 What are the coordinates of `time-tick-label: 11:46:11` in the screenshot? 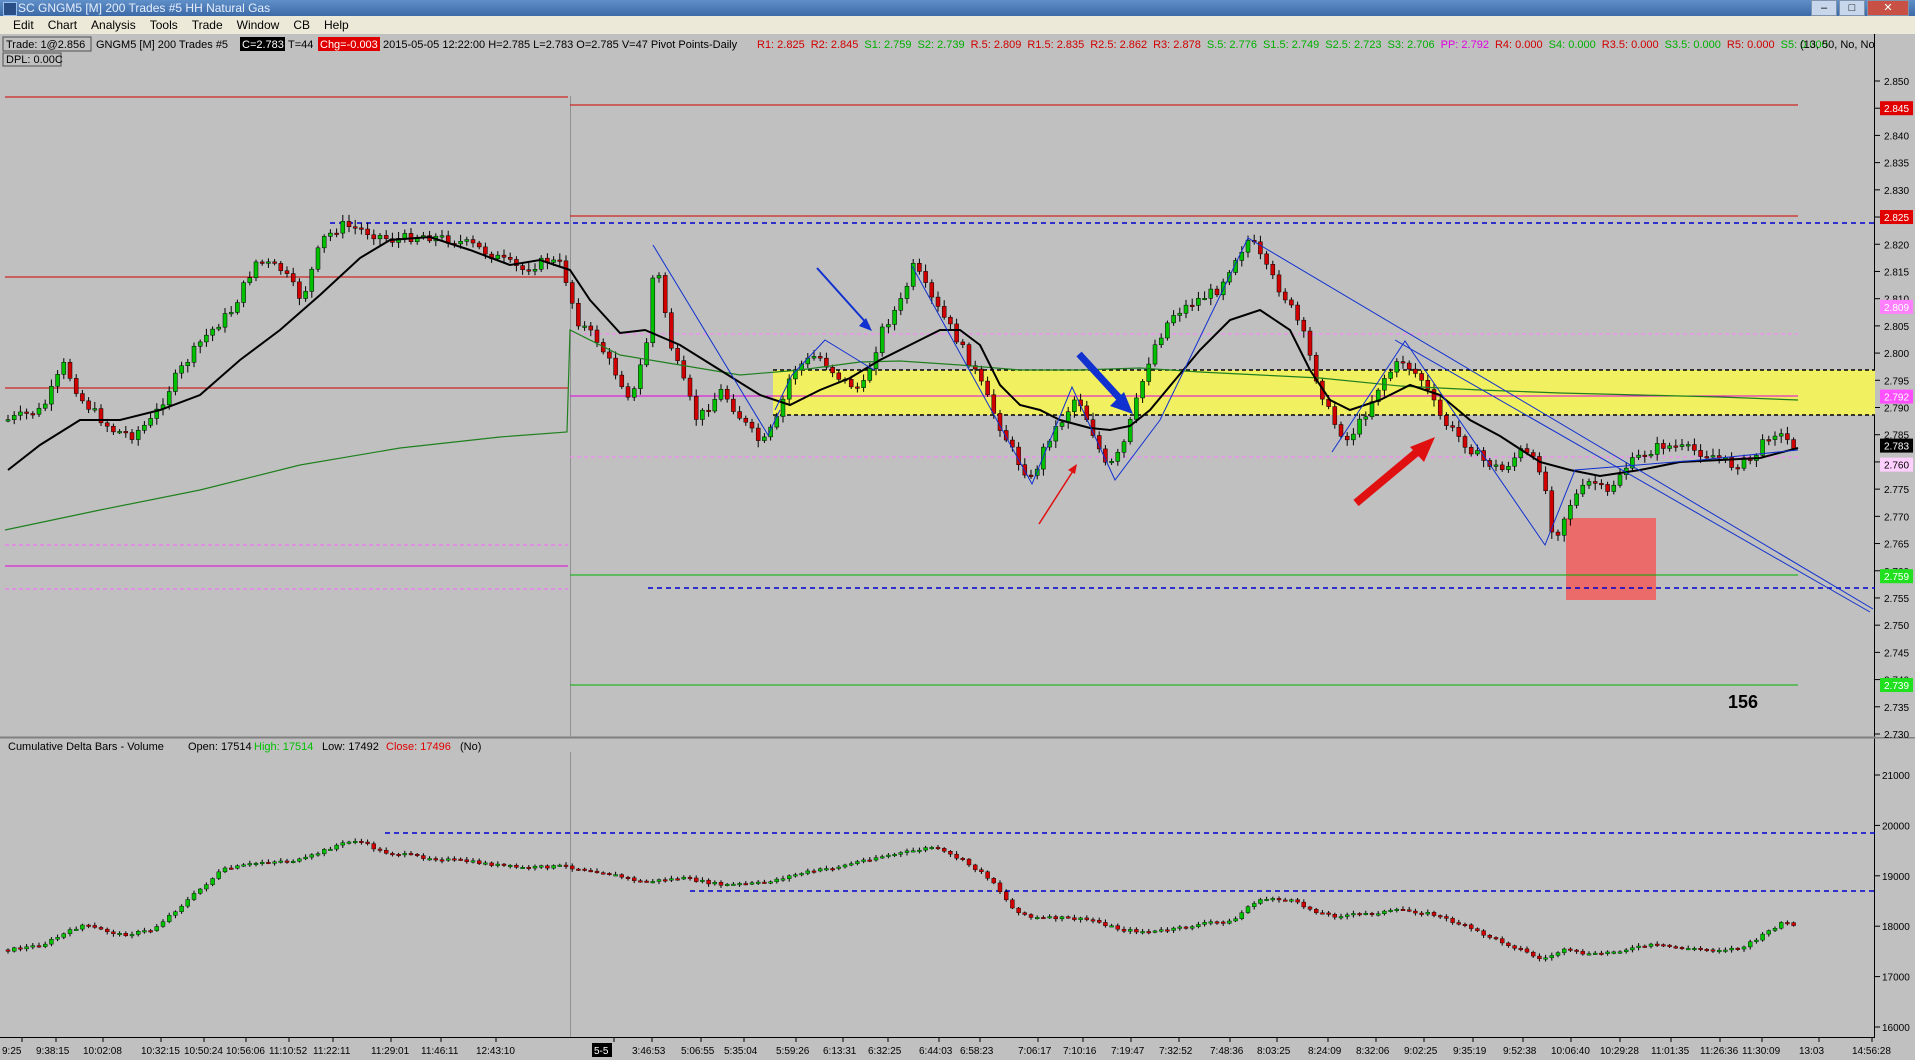 It's located at (440, 1051).